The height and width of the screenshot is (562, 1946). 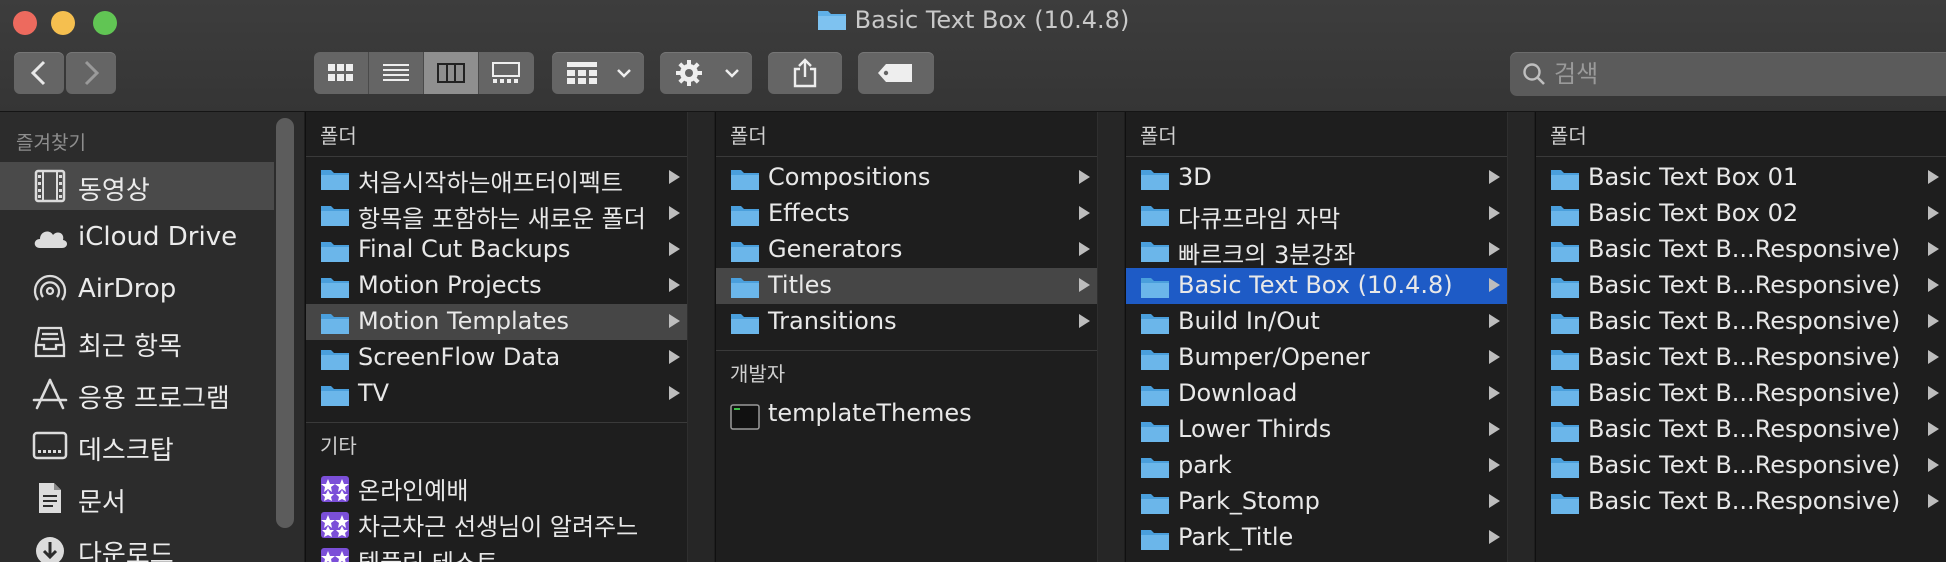 I want to click on folder-row: 빠르크의 3분강좌, so click(x=1317, y=250).